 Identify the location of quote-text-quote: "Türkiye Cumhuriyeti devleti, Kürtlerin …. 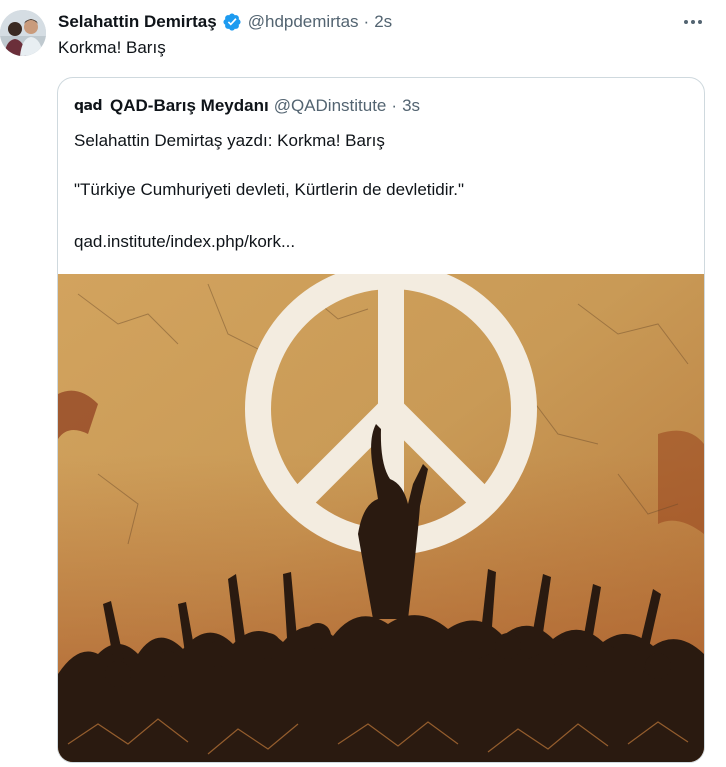
(269, 189).